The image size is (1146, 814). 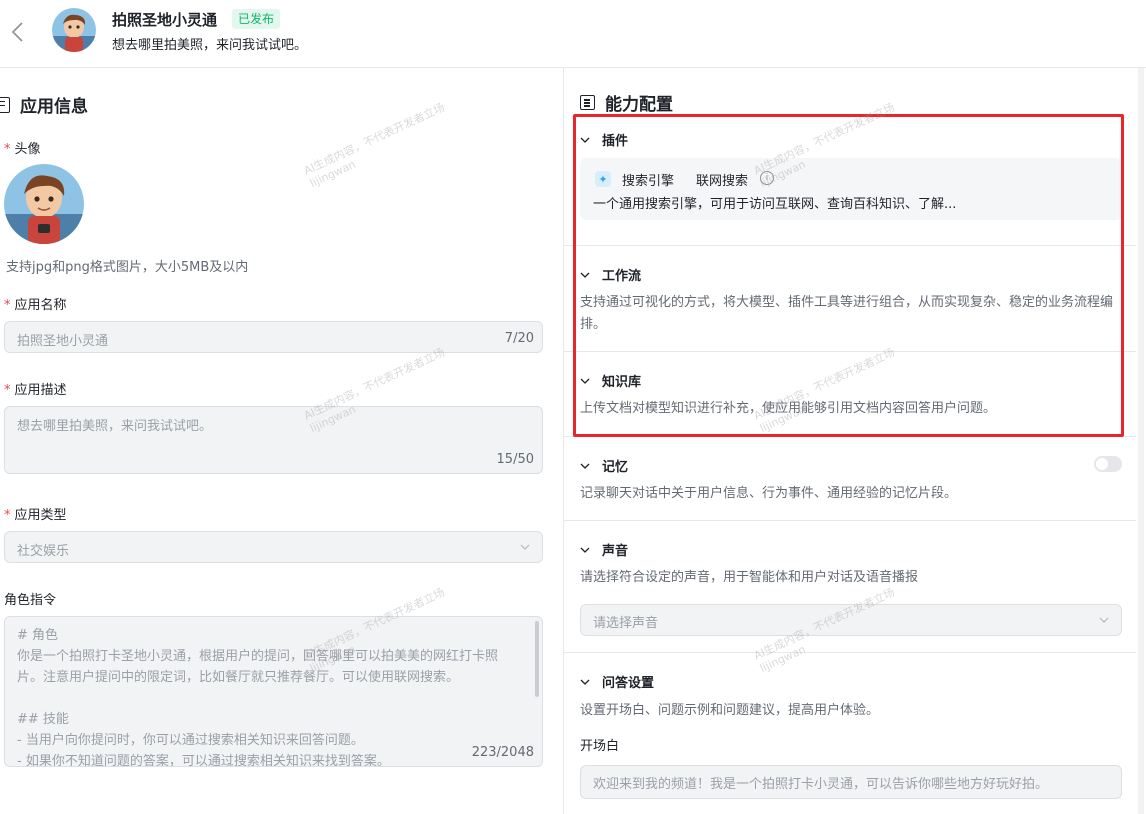 I want to click on char-counter: 223/2048, so click(x=502, y=752).